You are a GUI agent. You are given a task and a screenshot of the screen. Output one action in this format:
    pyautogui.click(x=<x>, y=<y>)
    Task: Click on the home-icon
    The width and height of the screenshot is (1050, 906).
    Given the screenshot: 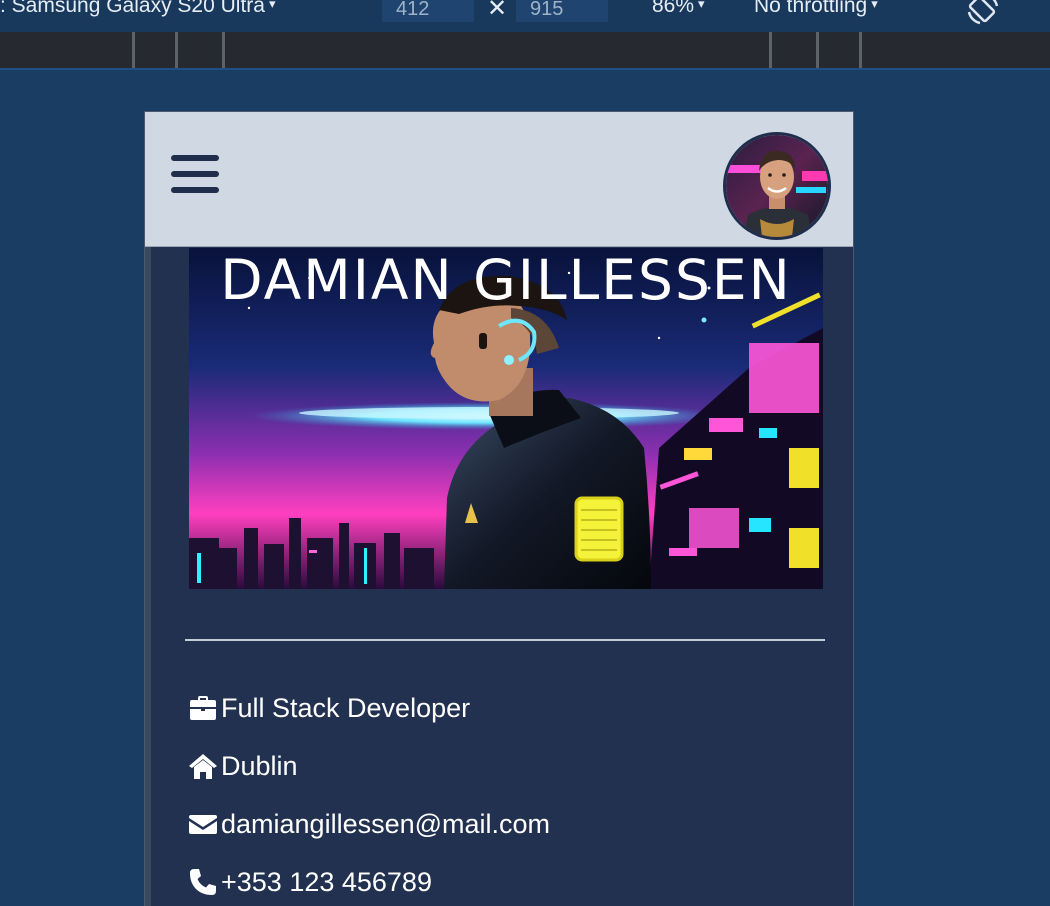 What is the action you would take?
    pyautogui.click(x=203, y=766)
    